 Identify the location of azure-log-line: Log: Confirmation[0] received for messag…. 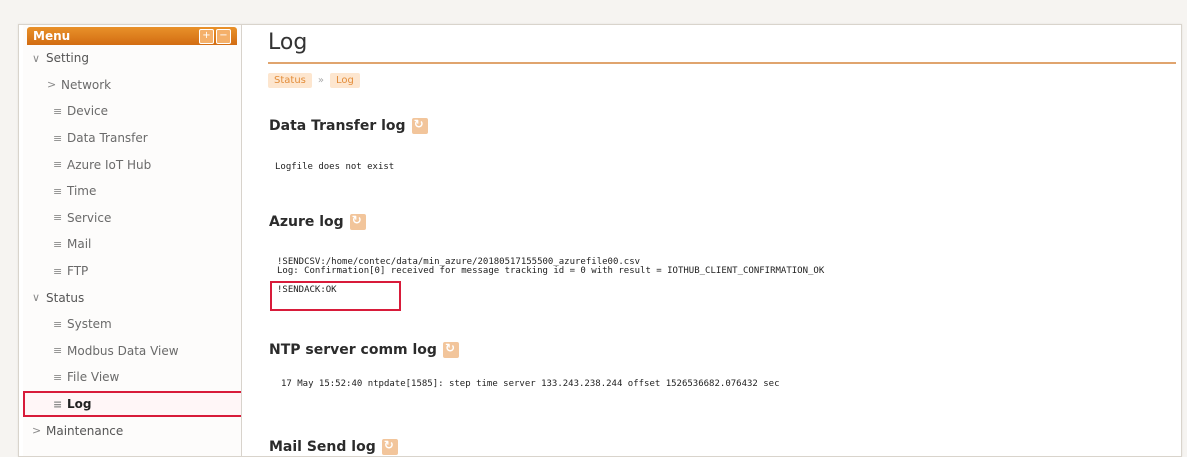
(551, 271).